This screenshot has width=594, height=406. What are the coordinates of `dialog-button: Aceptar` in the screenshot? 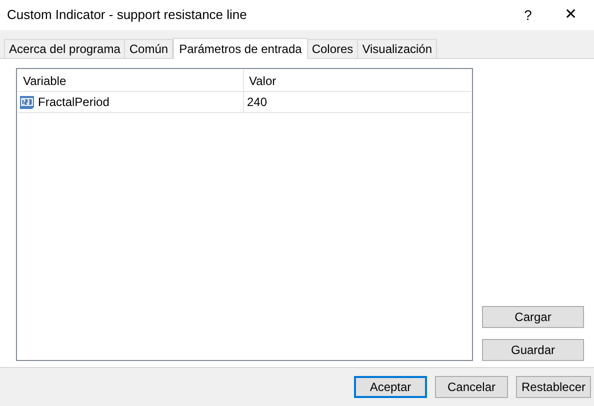 It's located at (390, 387).